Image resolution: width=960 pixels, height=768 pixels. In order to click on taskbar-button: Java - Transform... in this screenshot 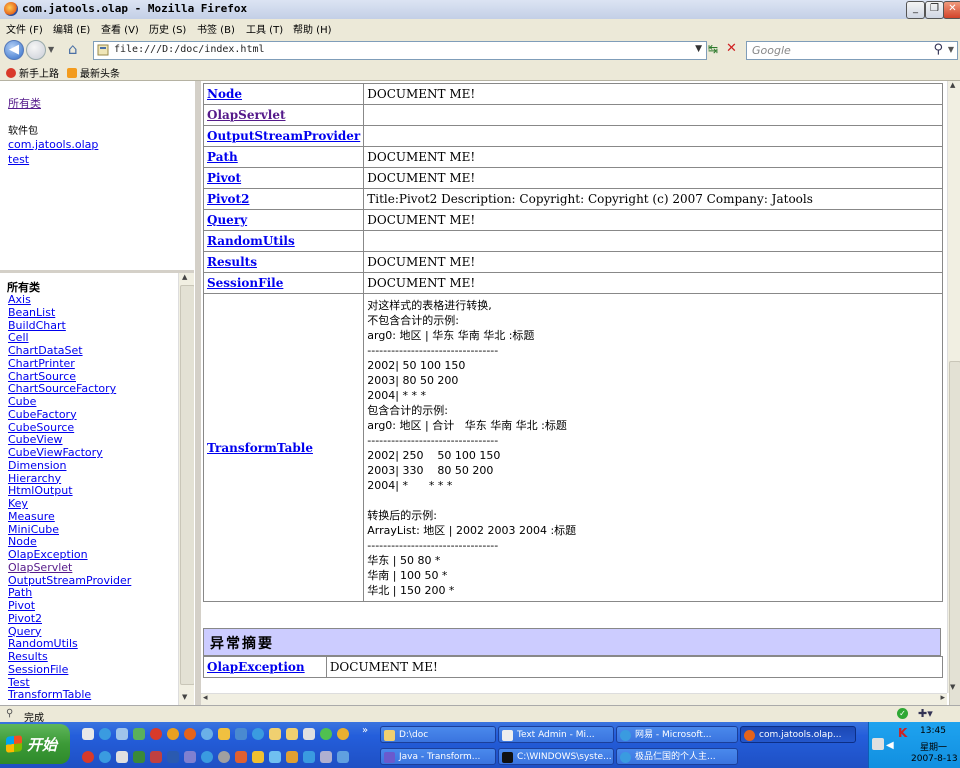, I will do `click(438, 756)`.